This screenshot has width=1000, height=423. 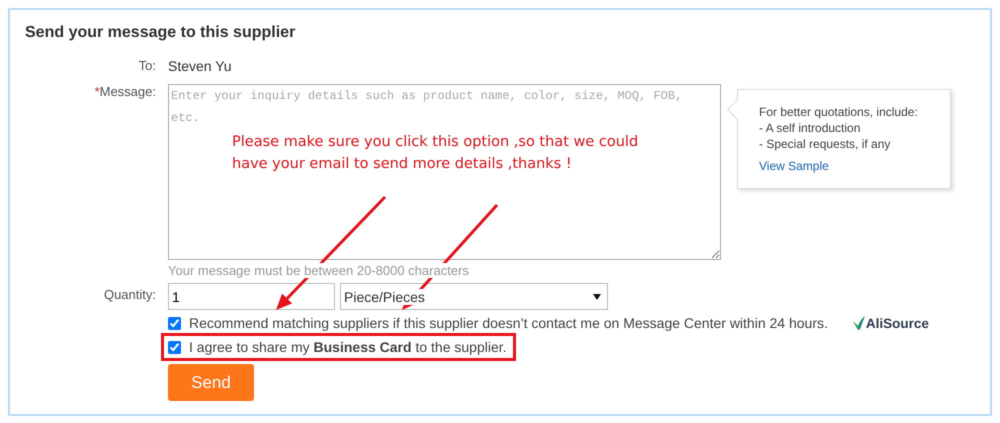 I want to click on field-label: To:, so click(x=147, y=65).